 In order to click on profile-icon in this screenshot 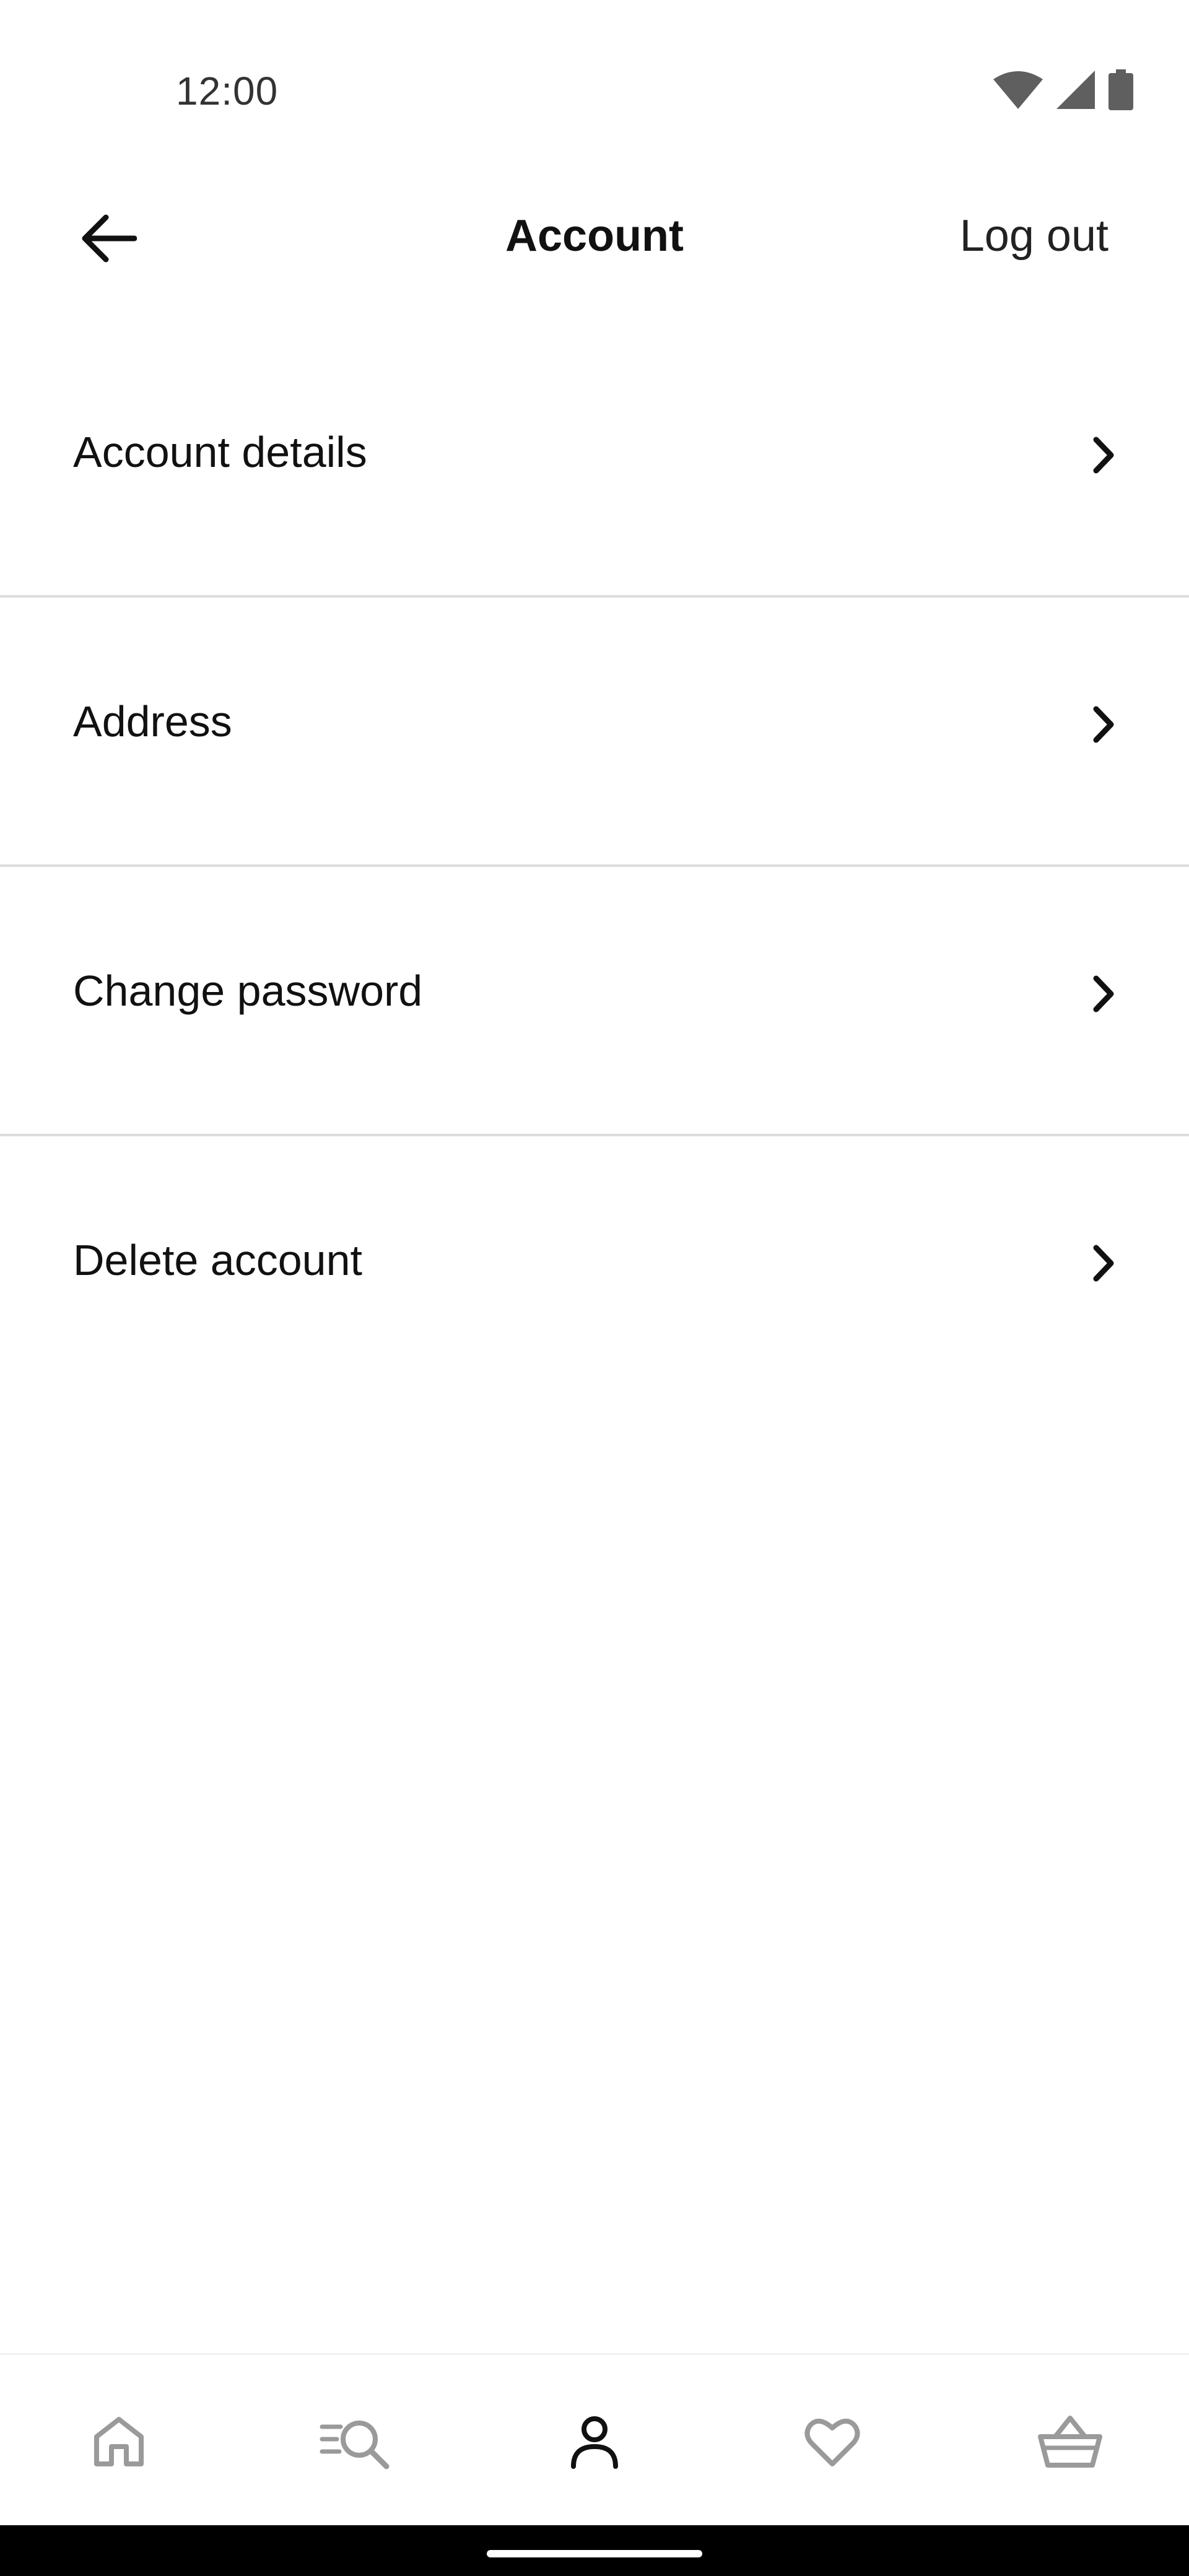, I will do `click(594, 2442)`.